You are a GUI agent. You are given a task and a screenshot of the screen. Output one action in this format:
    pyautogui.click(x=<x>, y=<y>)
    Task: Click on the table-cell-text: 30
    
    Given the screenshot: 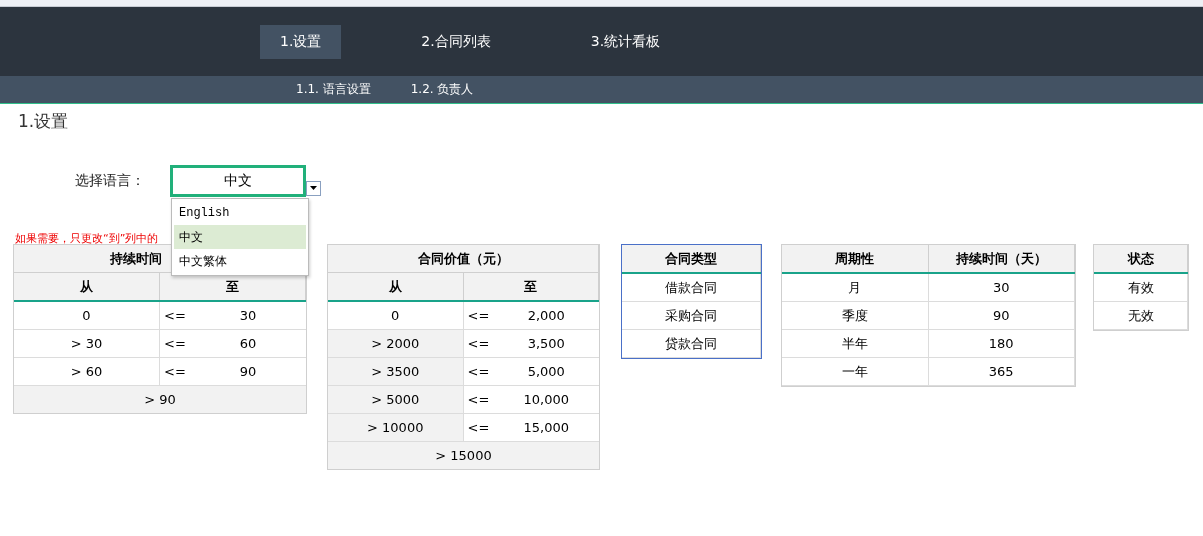 What is the action you would take?
    pyautogui.click(x=248, y=315)
    